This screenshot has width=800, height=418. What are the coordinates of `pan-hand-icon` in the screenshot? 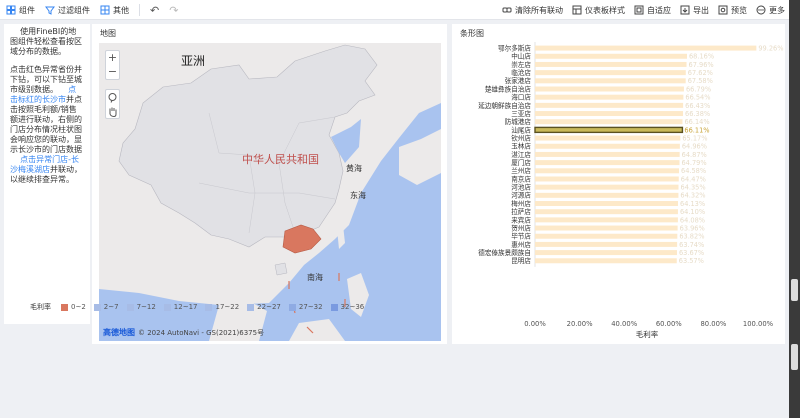 It's located at (112, 111).